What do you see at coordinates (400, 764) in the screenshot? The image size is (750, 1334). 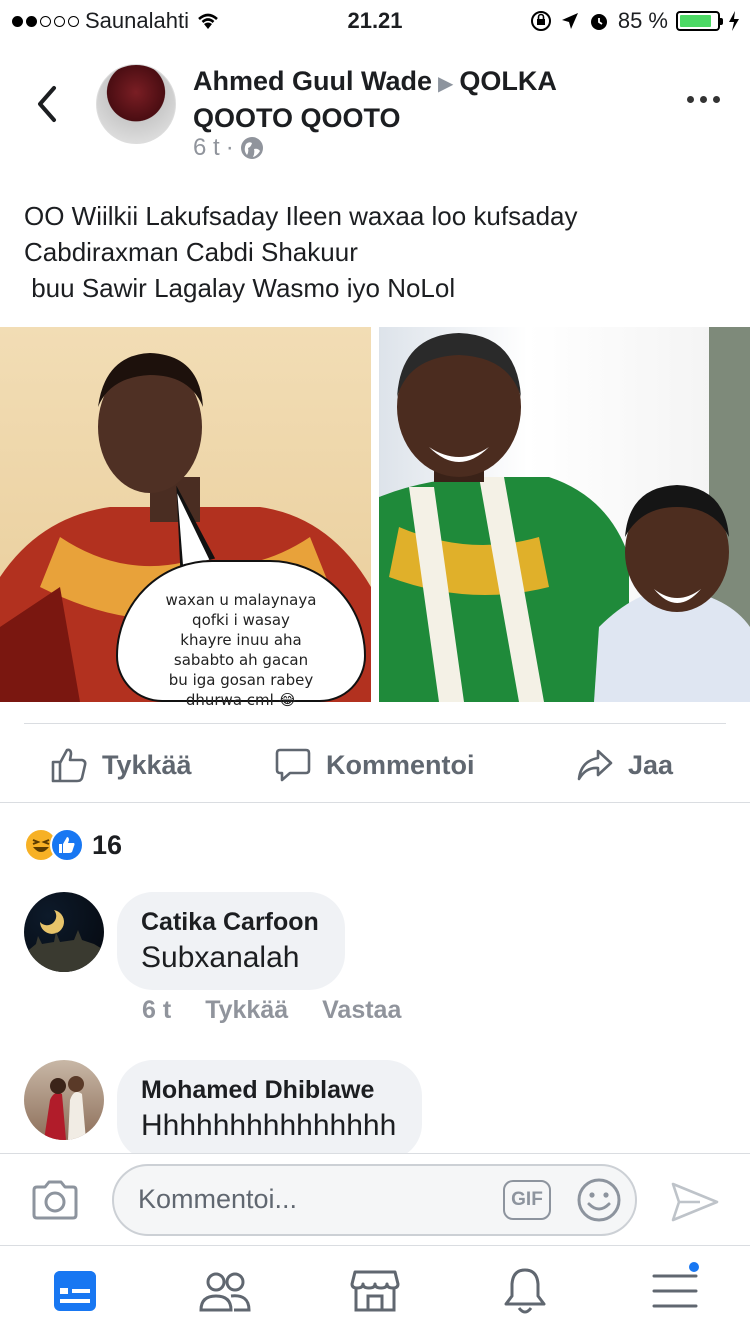 I see `comment-label: Kommentoi` at bounding box center [400, 764].